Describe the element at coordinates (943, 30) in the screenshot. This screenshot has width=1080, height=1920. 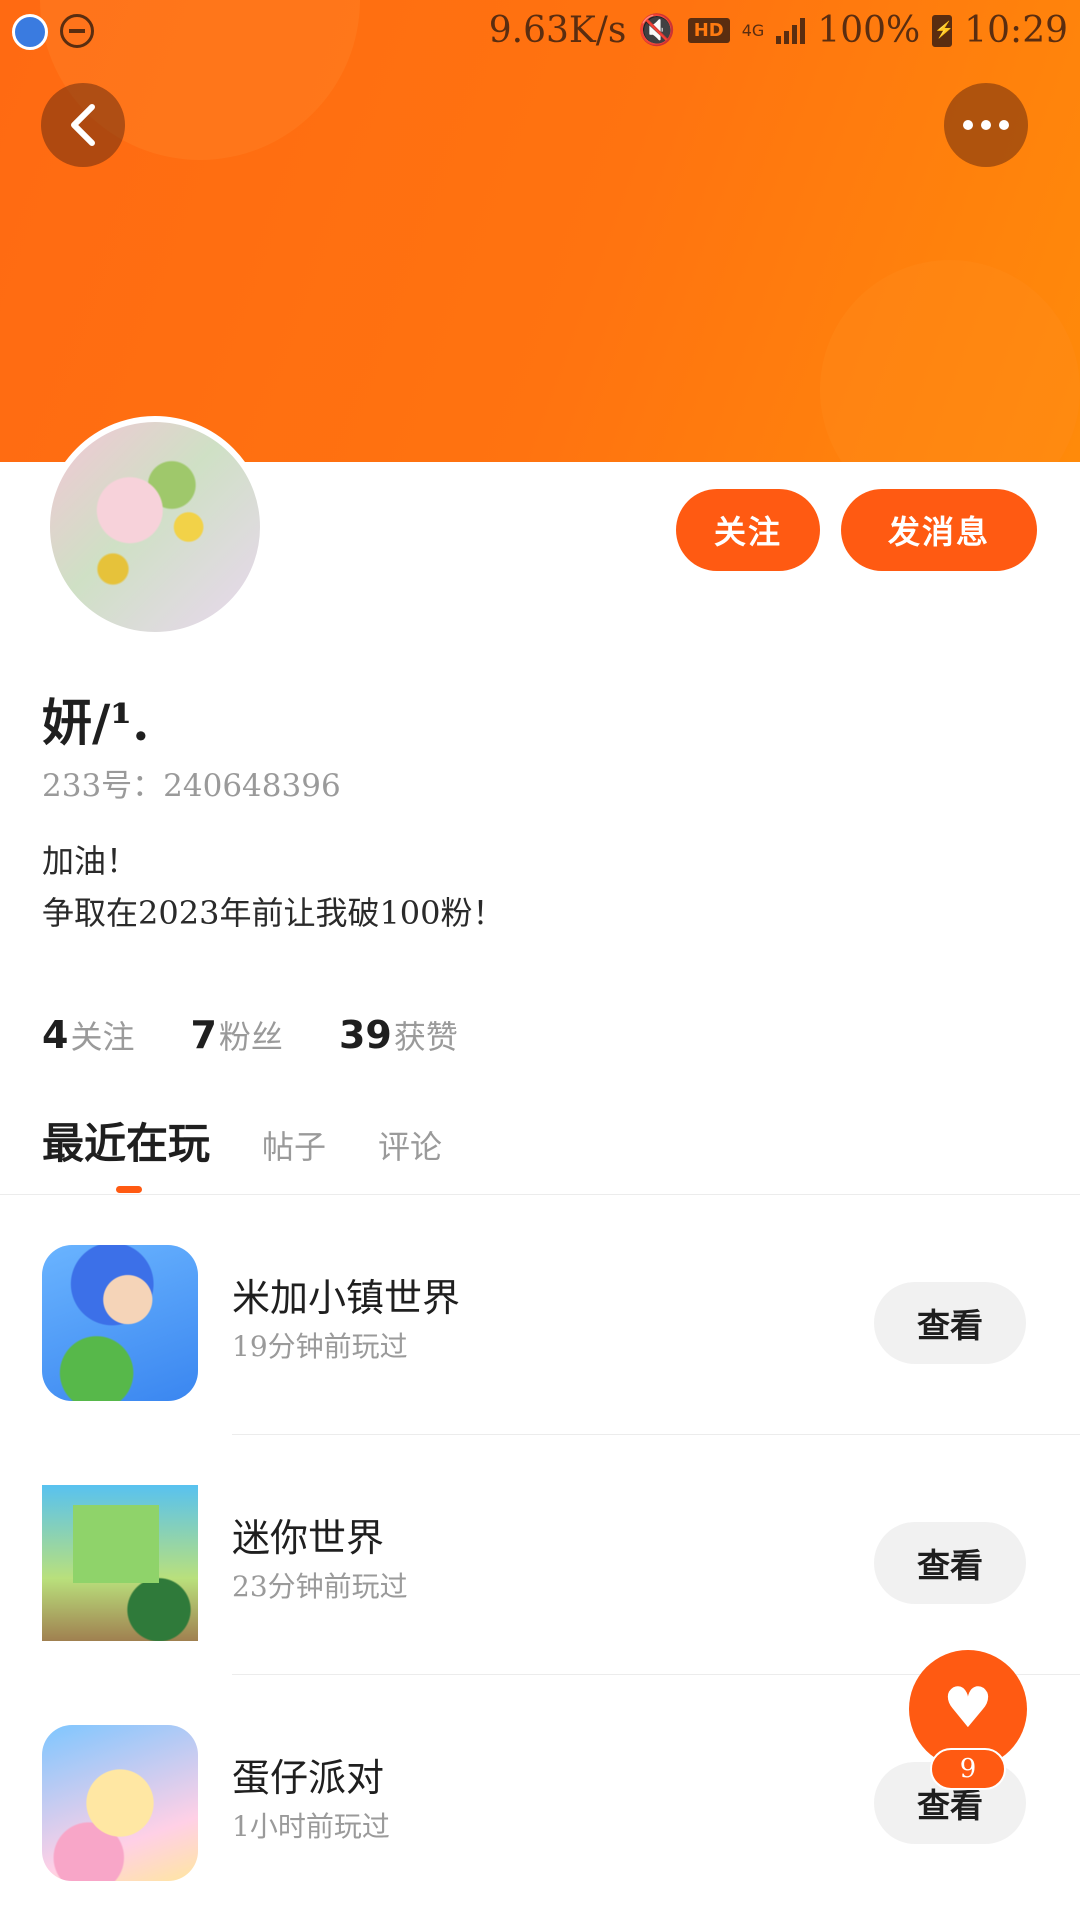
I see `battery-charging-icon` at that location.